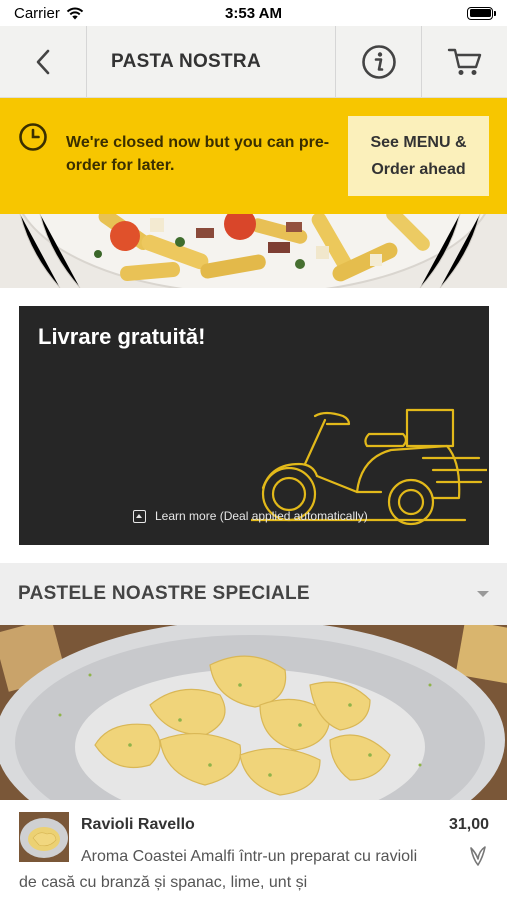  I want to click on back-button, so click(43, 61).